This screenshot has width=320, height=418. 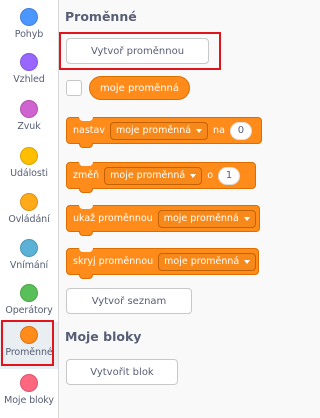 What do you see at coordinates (29, 383) in the screenshot?
I see `my-blocks-category-icon` at bounding box center [29, 383].